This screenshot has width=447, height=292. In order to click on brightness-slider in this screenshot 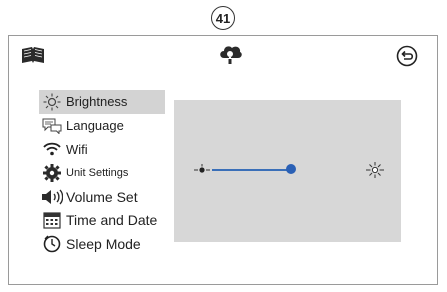, I will do `click(289, 170)`.